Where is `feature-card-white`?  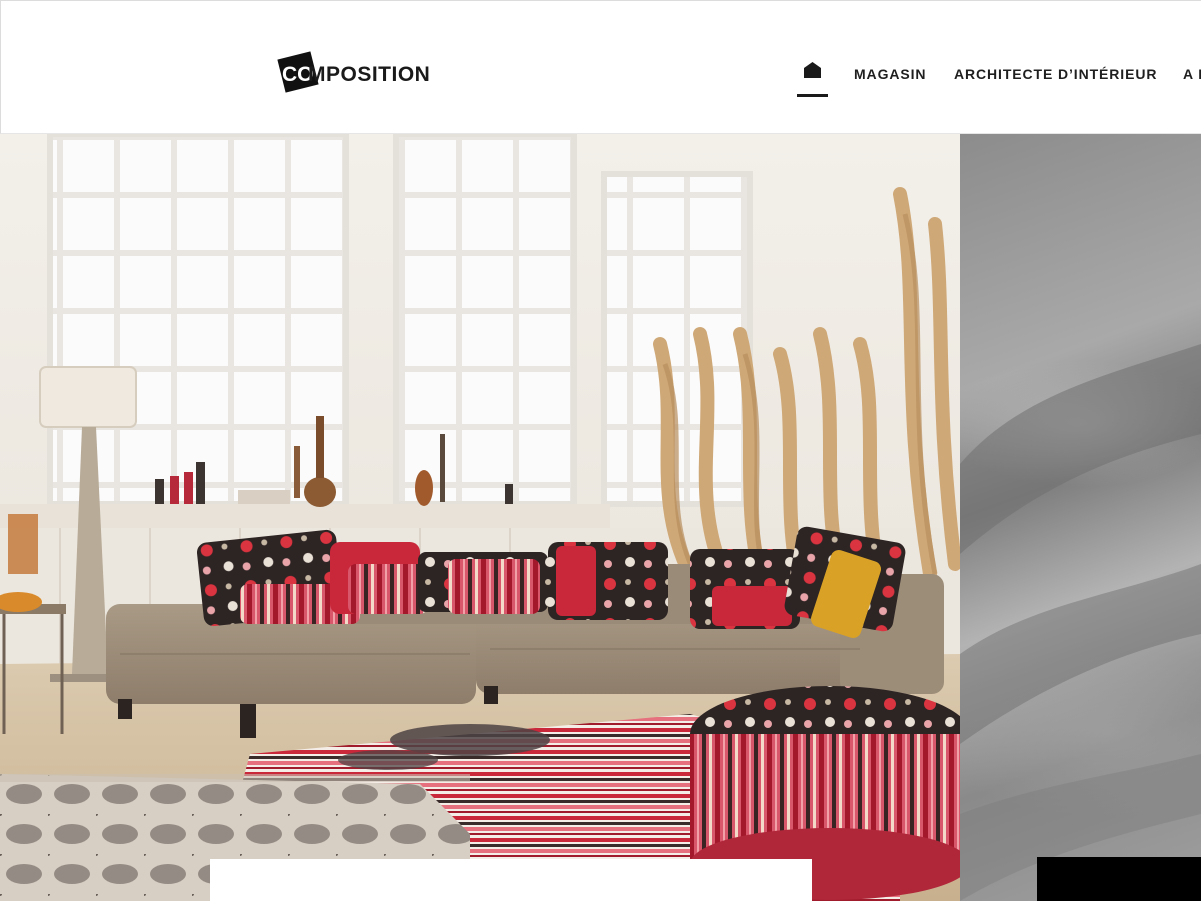
feature-card-white is located at coordinates (511, 880).